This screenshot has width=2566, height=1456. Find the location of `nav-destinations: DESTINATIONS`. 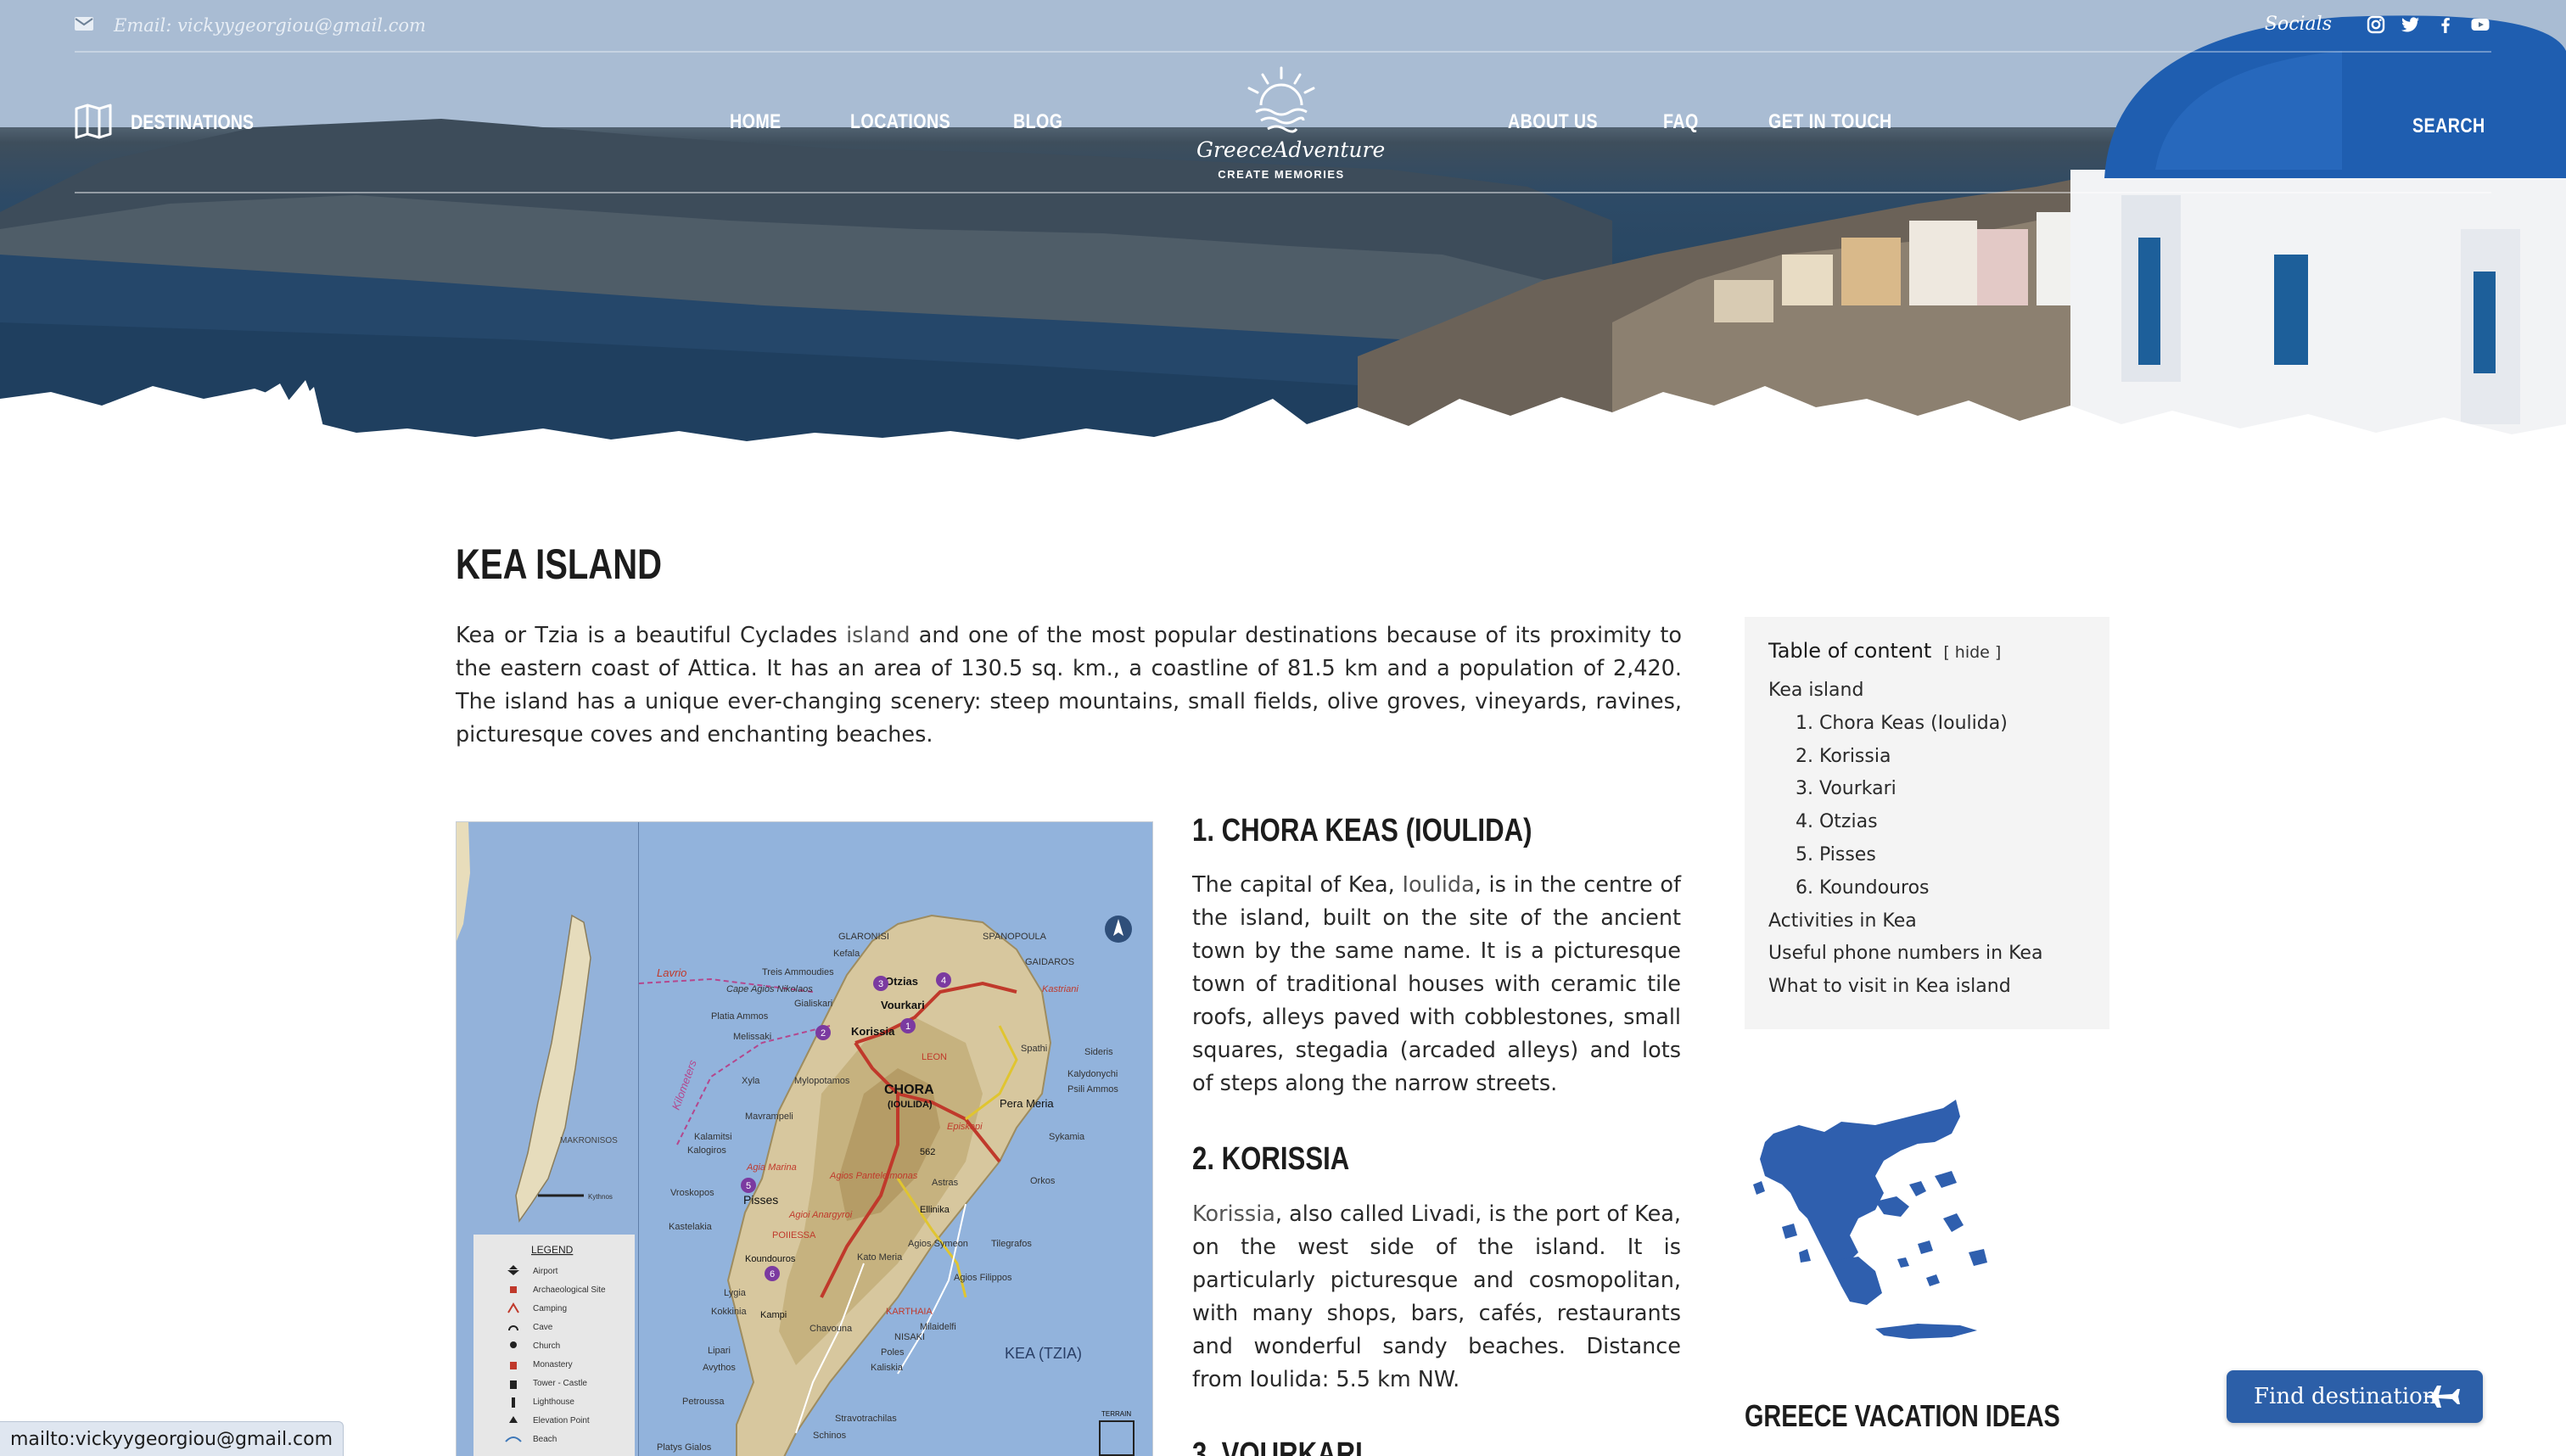

nav-destinations: DESTINATIONS is located at coordinates (178, 124).